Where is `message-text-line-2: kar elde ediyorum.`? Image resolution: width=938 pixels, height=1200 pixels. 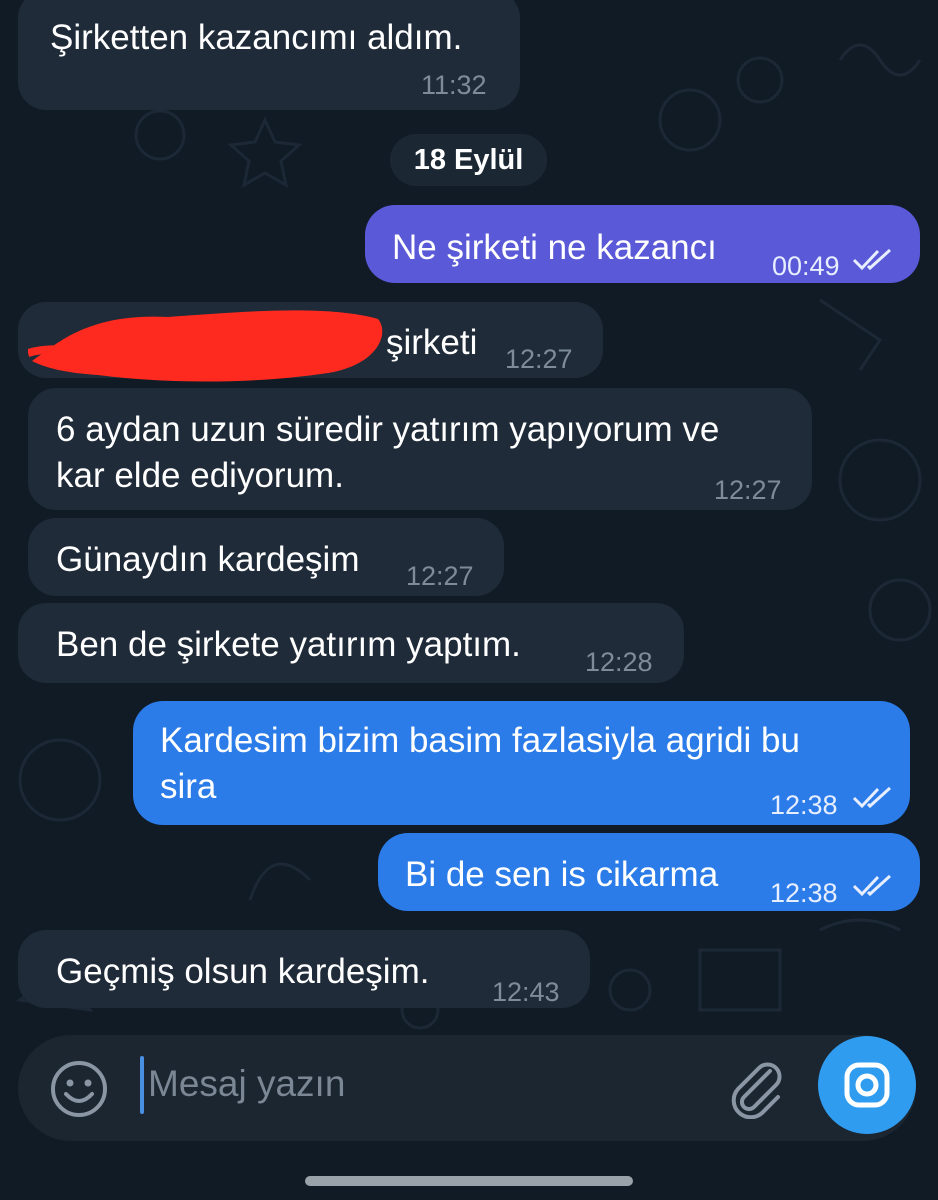
message-text-line-2: kar elde ediyorum. is located at coordinates (200, 475).